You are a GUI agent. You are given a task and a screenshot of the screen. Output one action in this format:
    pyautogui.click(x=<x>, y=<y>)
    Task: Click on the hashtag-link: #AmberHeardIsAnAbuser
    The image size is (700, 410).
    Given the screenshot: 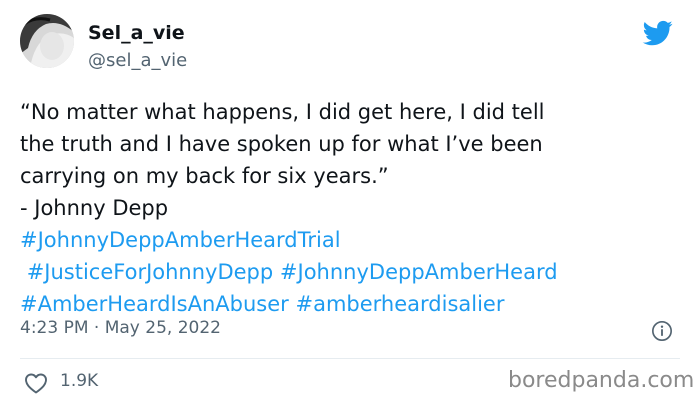 What is the action you would take?
    pyautogui.click(x=154, y=304)
    